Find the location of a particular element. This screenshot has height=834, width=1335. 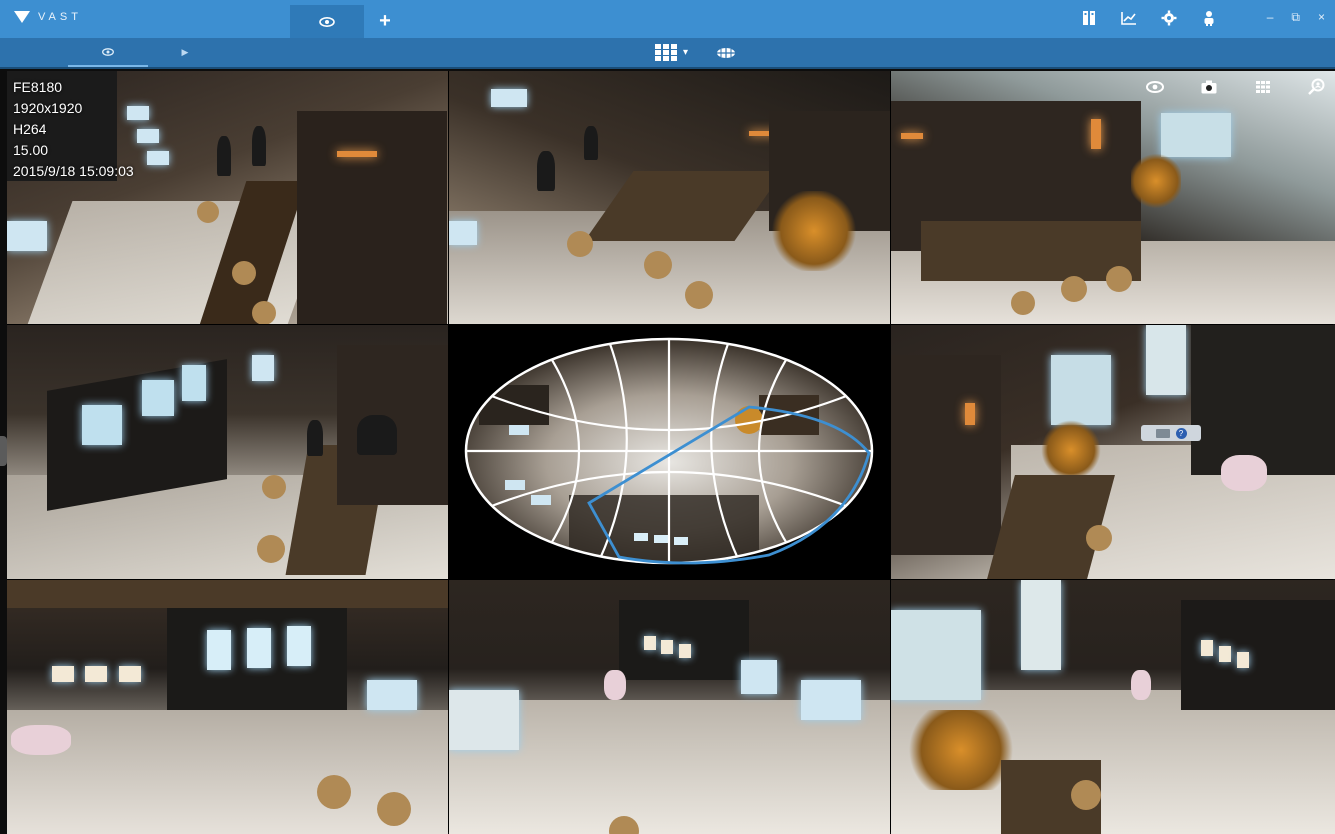

camera-resolution: 1920x1920 is located at coordinates (48, 108).